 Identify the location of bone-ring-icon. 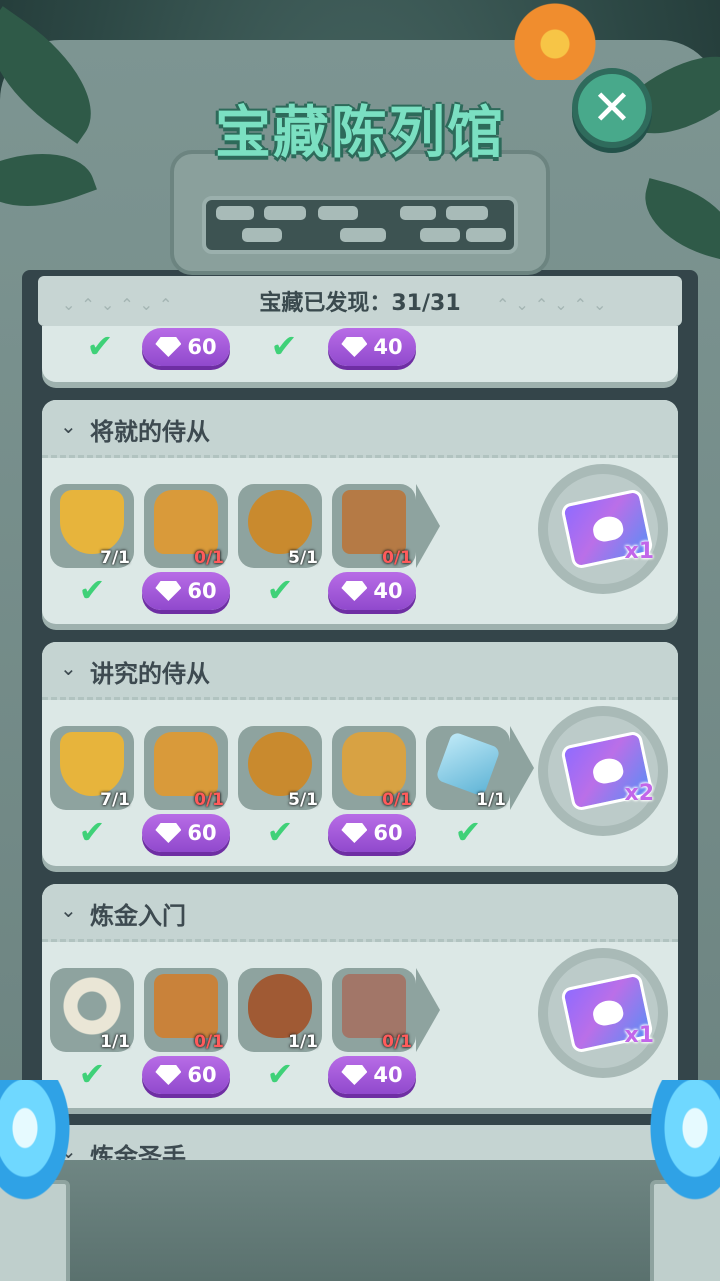
(92, 1006).